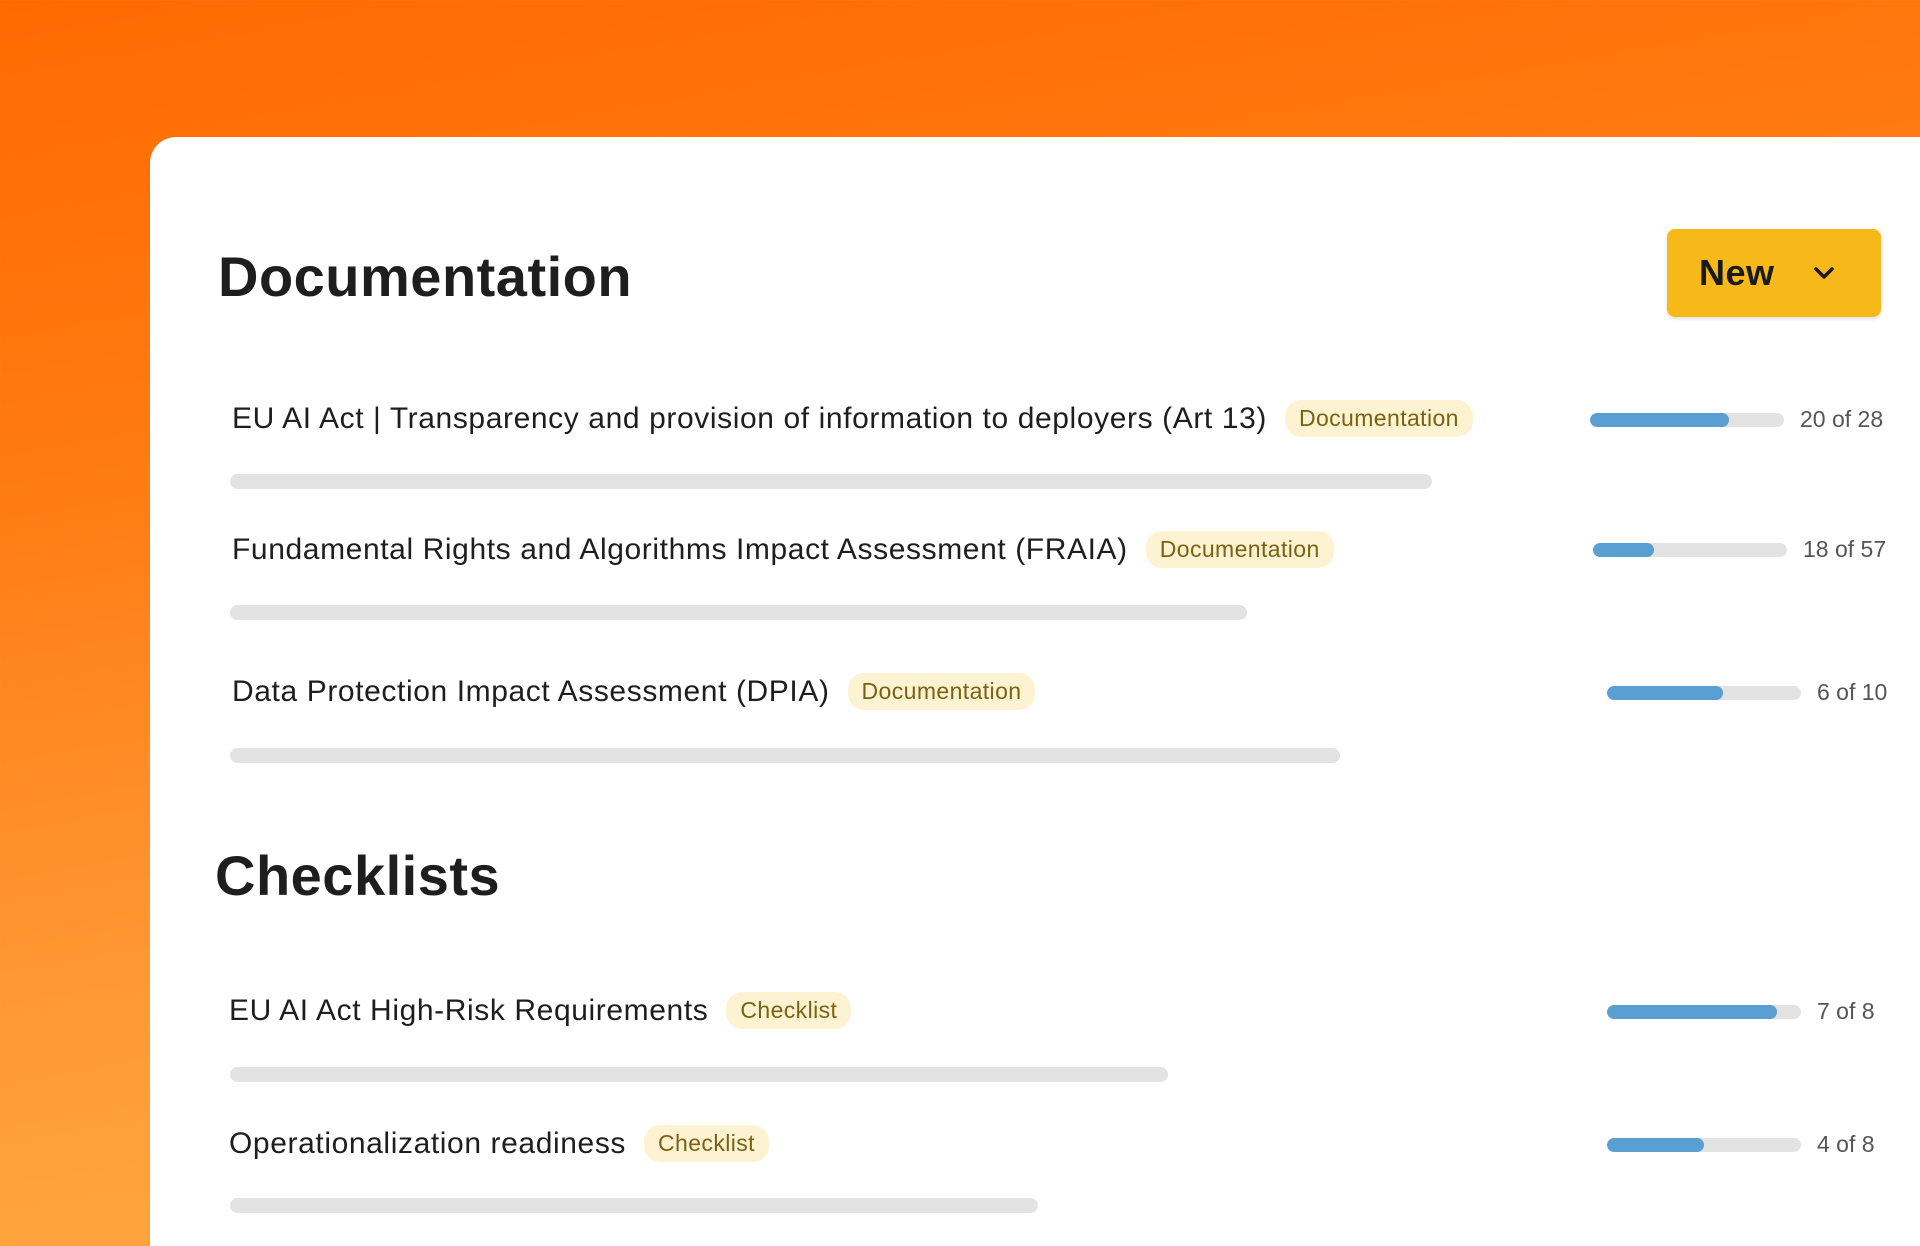 The image size is (1920, 1246). What do you see at coordinates (1845, 549) in the screenshot?
I see `progress-count: 18 of 57` at bounding box center [1845, 549].